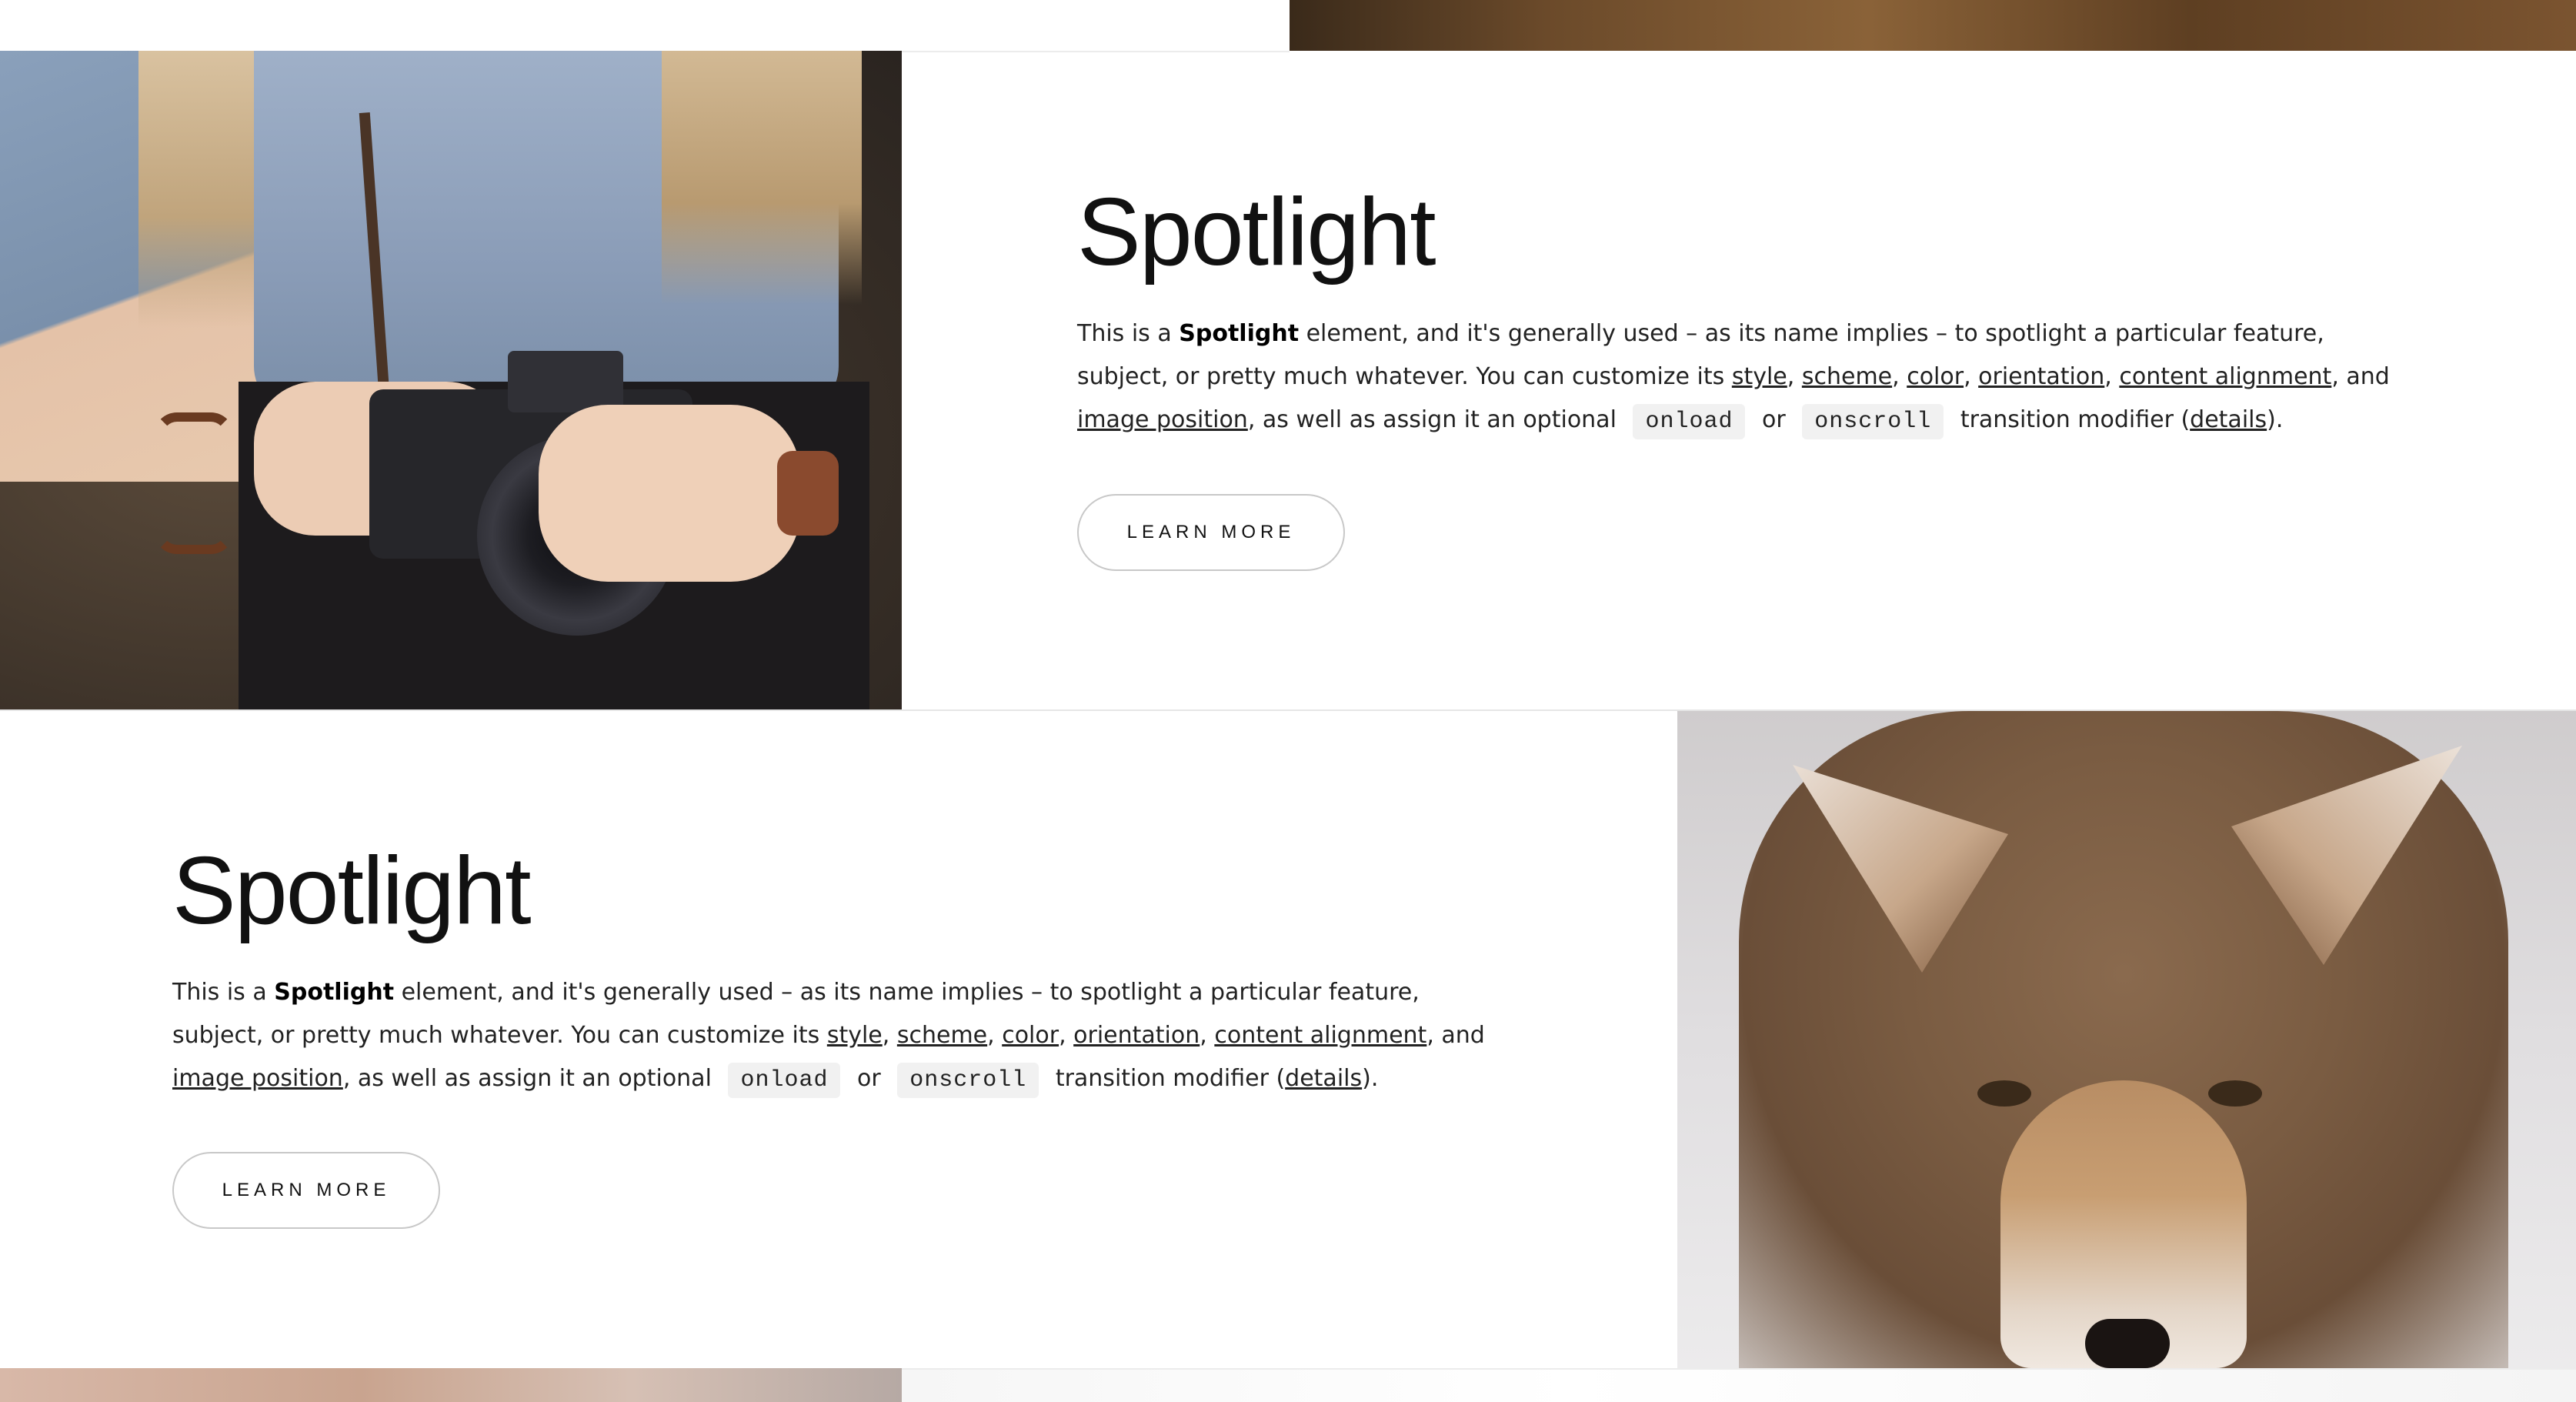  I want to click on image-detail-camera-top, so click(565, 381).